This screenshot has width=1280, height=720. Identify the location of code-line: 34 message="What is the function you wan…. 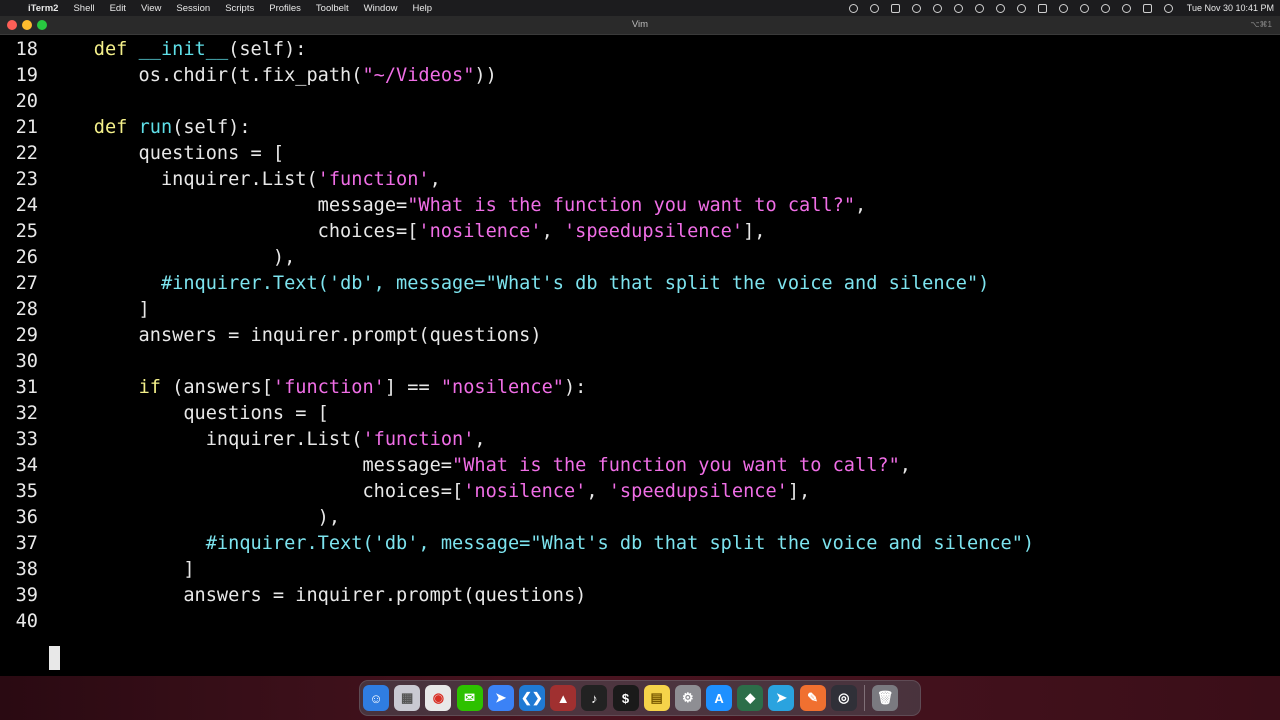
(640, 466).